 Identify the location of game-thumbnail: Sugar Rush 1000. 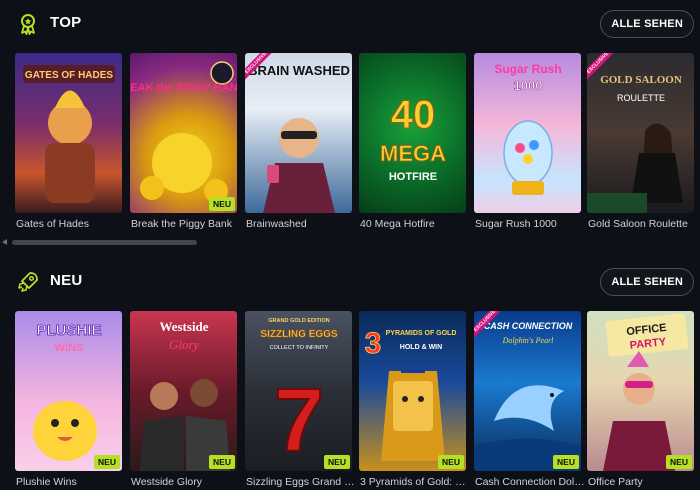
(527, 133).